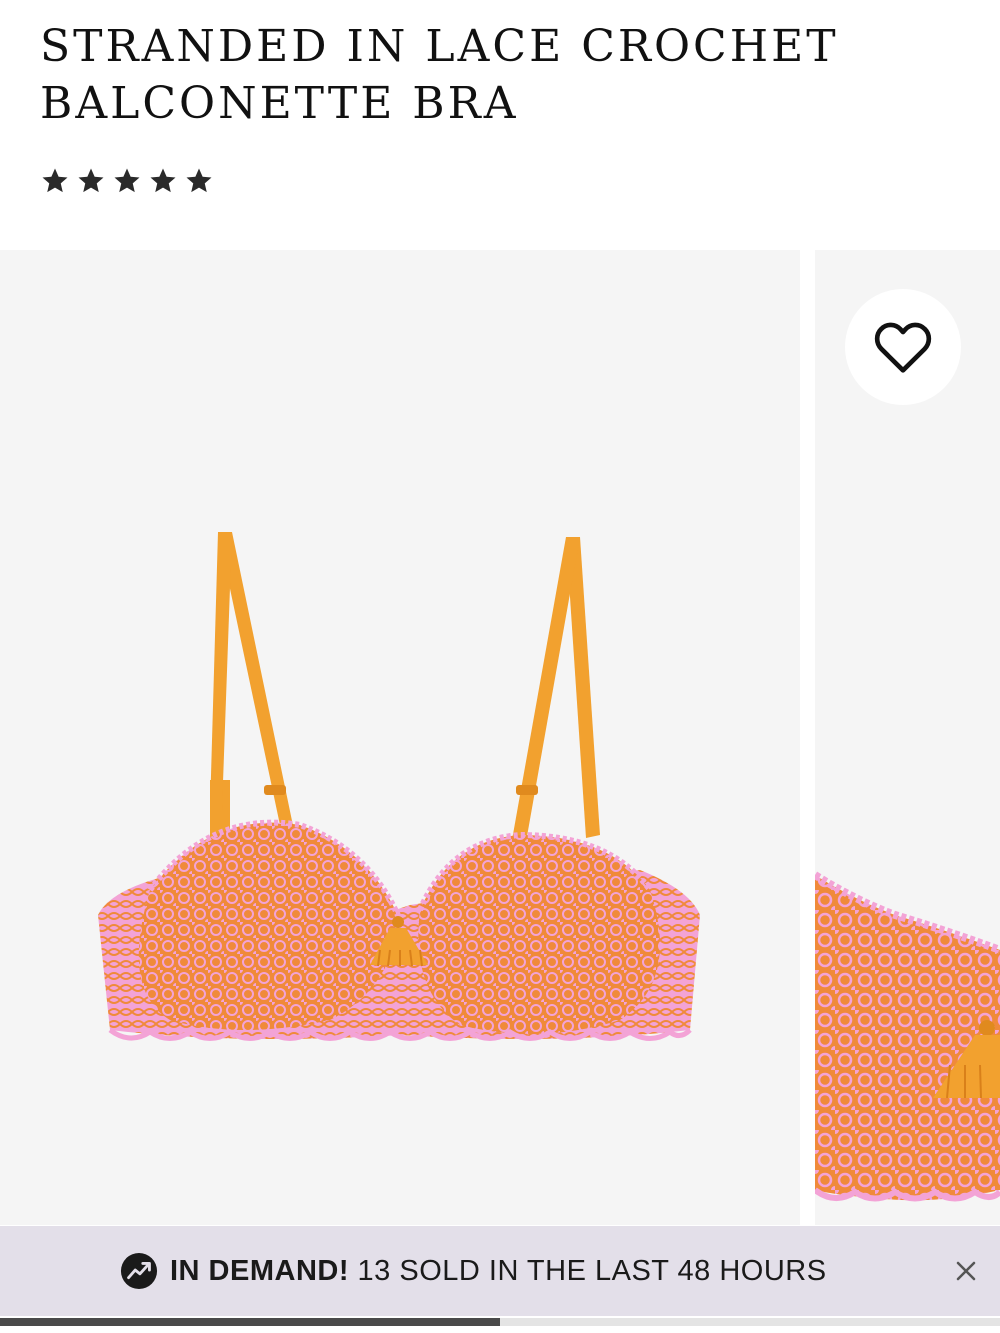  I want to click on close-icon, so click(966, 1271).